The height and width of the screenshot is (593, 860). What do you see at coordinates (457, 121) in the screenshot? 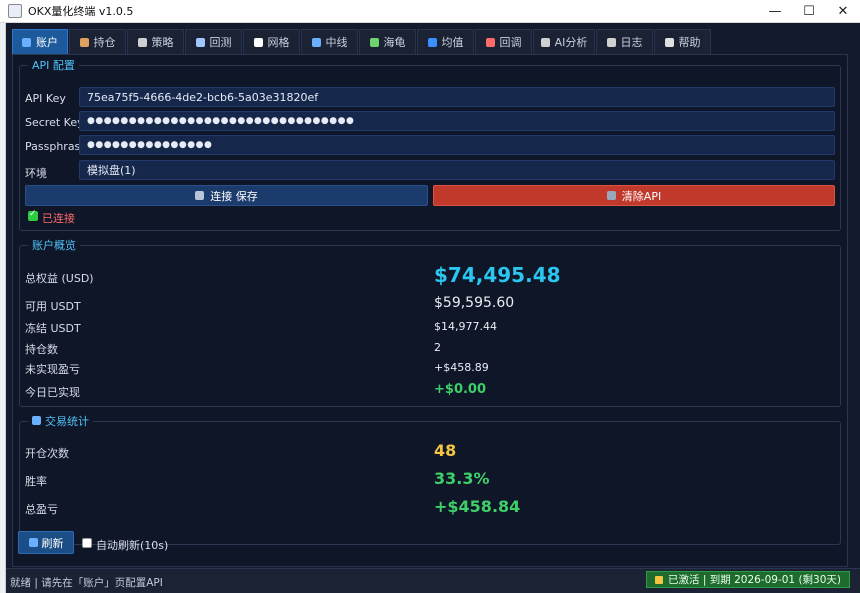
I see `secret-key-input: ●●●●●●●●●●●●●●●●●●●●●●●●●●●●●●●●` at bounding box center [457, 121].